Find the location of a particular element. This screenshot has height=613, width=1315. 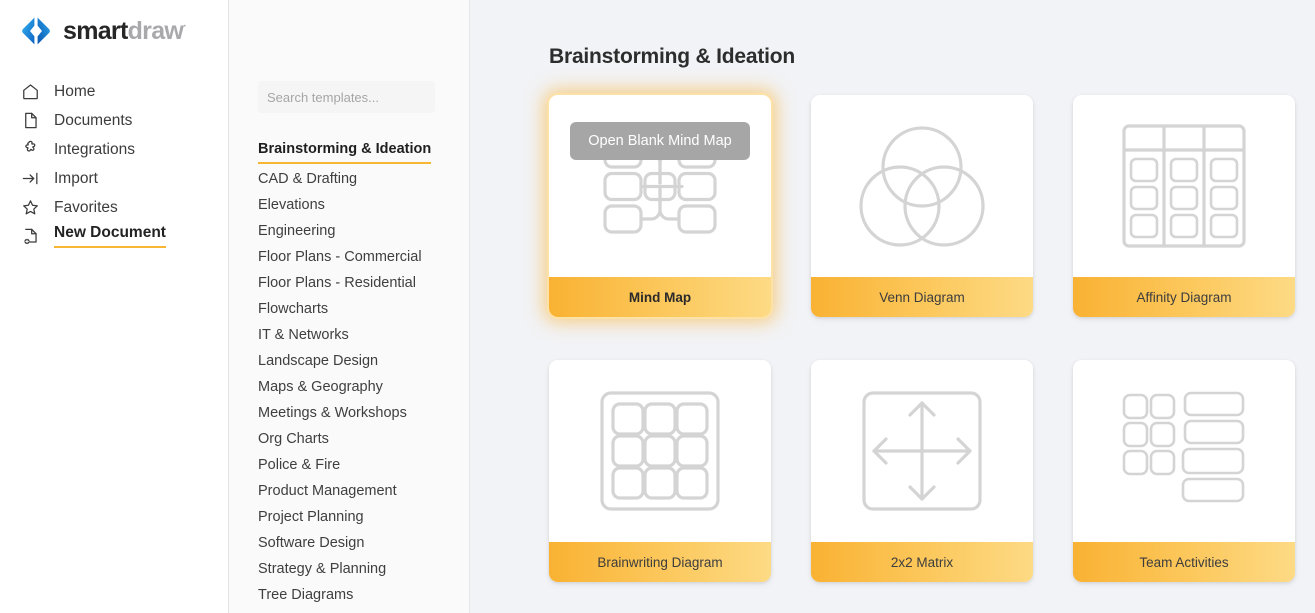

template-card-affinity-diagram: Affinity Diagram is located at coordinates (1184, 206).